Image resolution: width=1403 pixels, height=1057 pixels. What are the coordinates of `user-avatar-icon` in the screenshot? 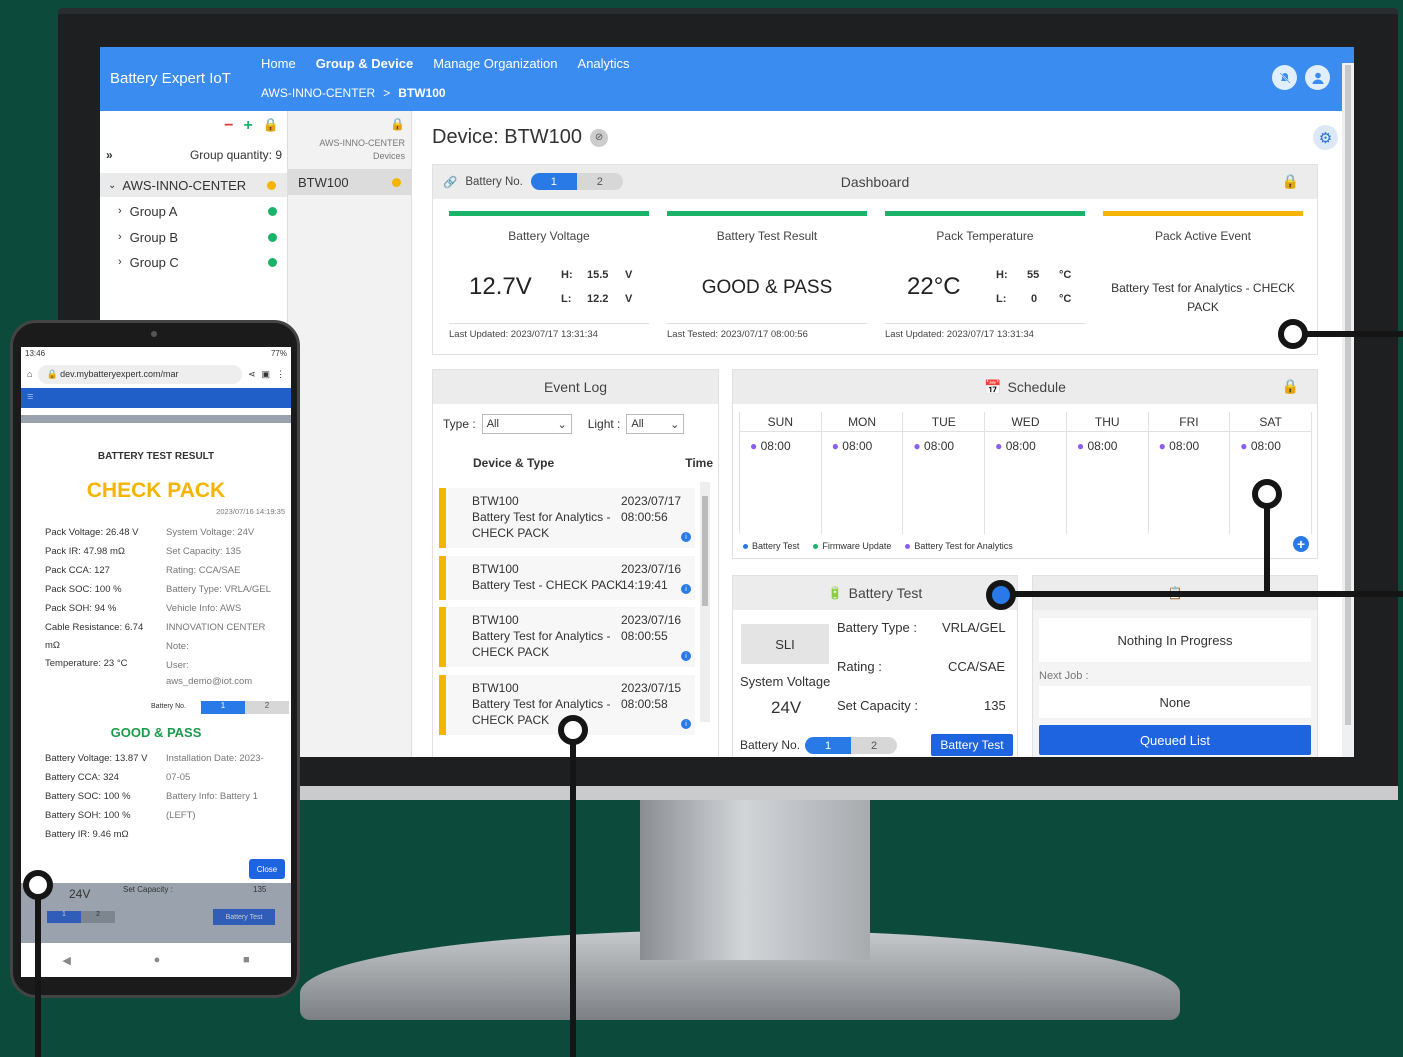 It's located at (1317, 77).